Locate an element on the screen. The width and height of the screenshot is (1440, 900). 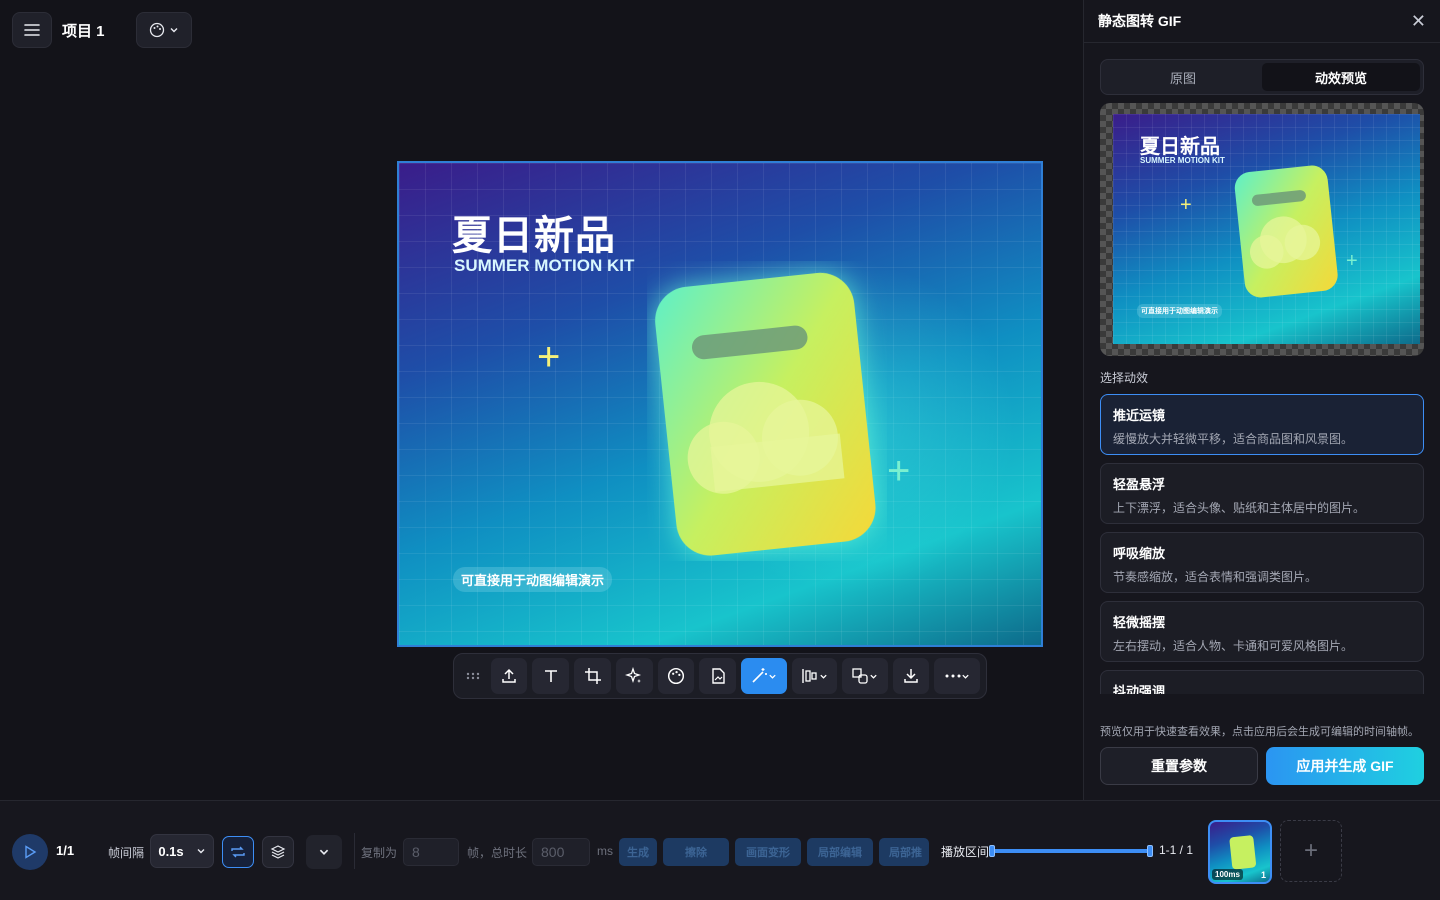
effect-section-label: 选择动效 is located at coordinates (1124, 378).